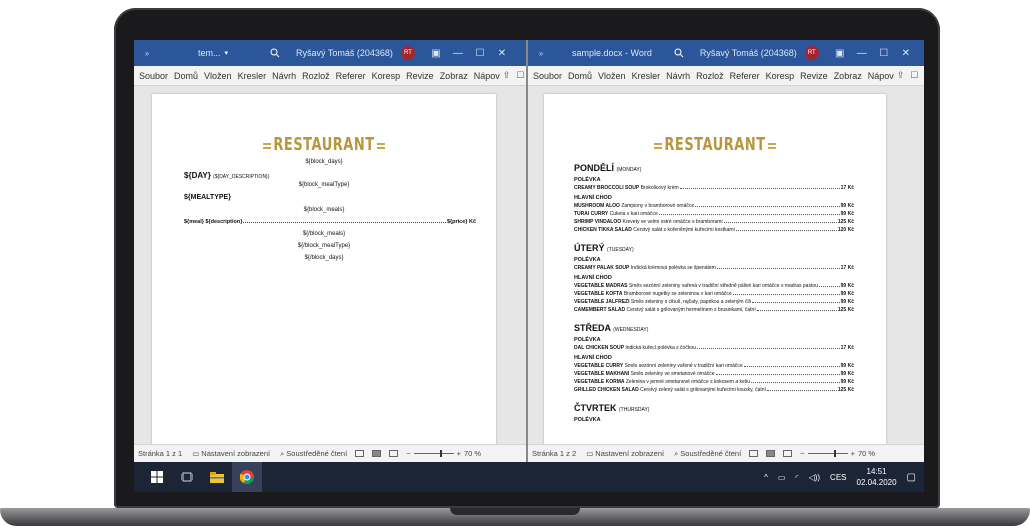 The height and width of the screenshot is (532, 1030). I want to click on restaurant-logo: RESTAURANT, so click(715, 145).